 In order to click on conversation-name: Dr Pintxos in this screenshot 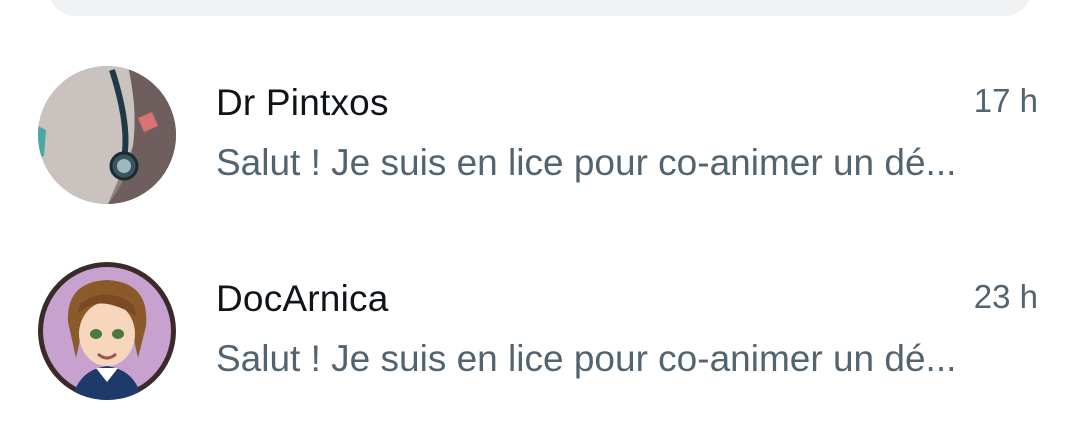, I will do `click(302, 102)`.